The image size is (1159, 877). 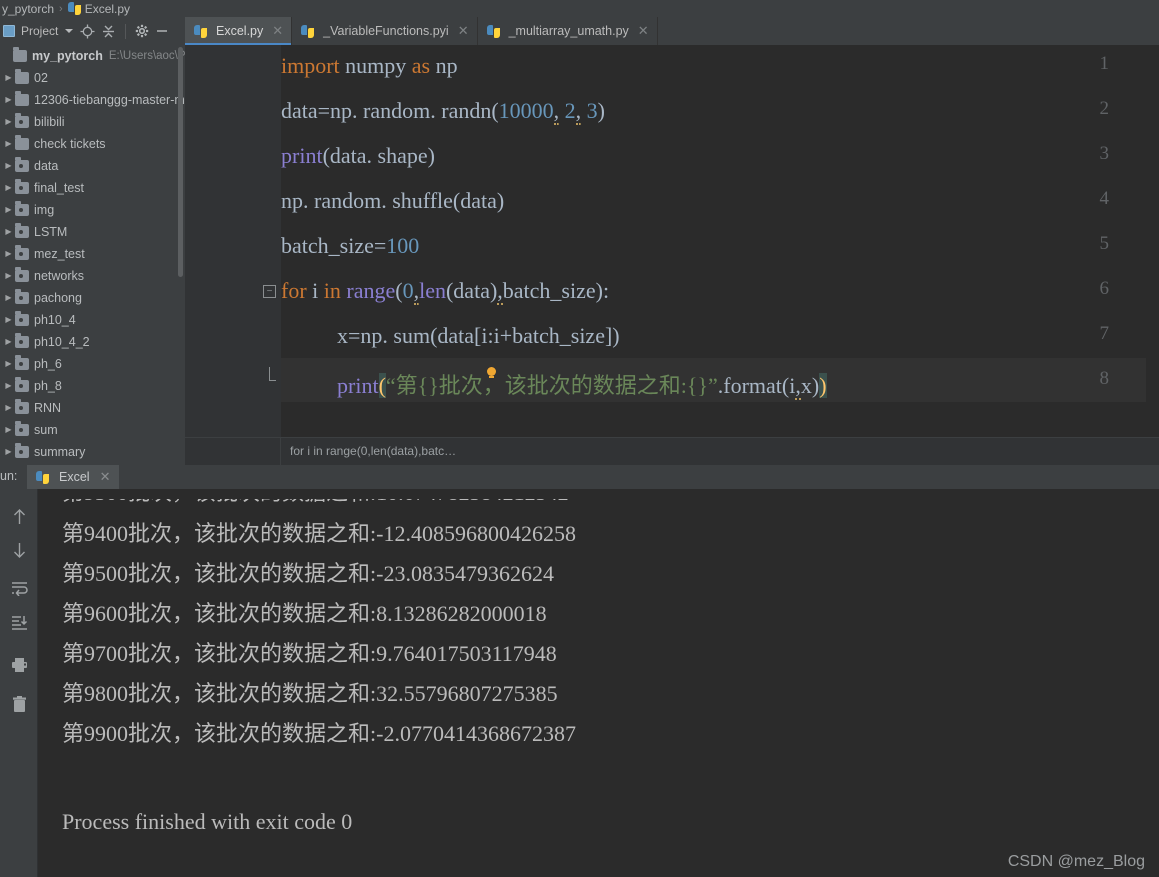 I want to click on editor-tab-multiarray-umath: _multiarray_umath.py ✕, so click(x=568, y=31).